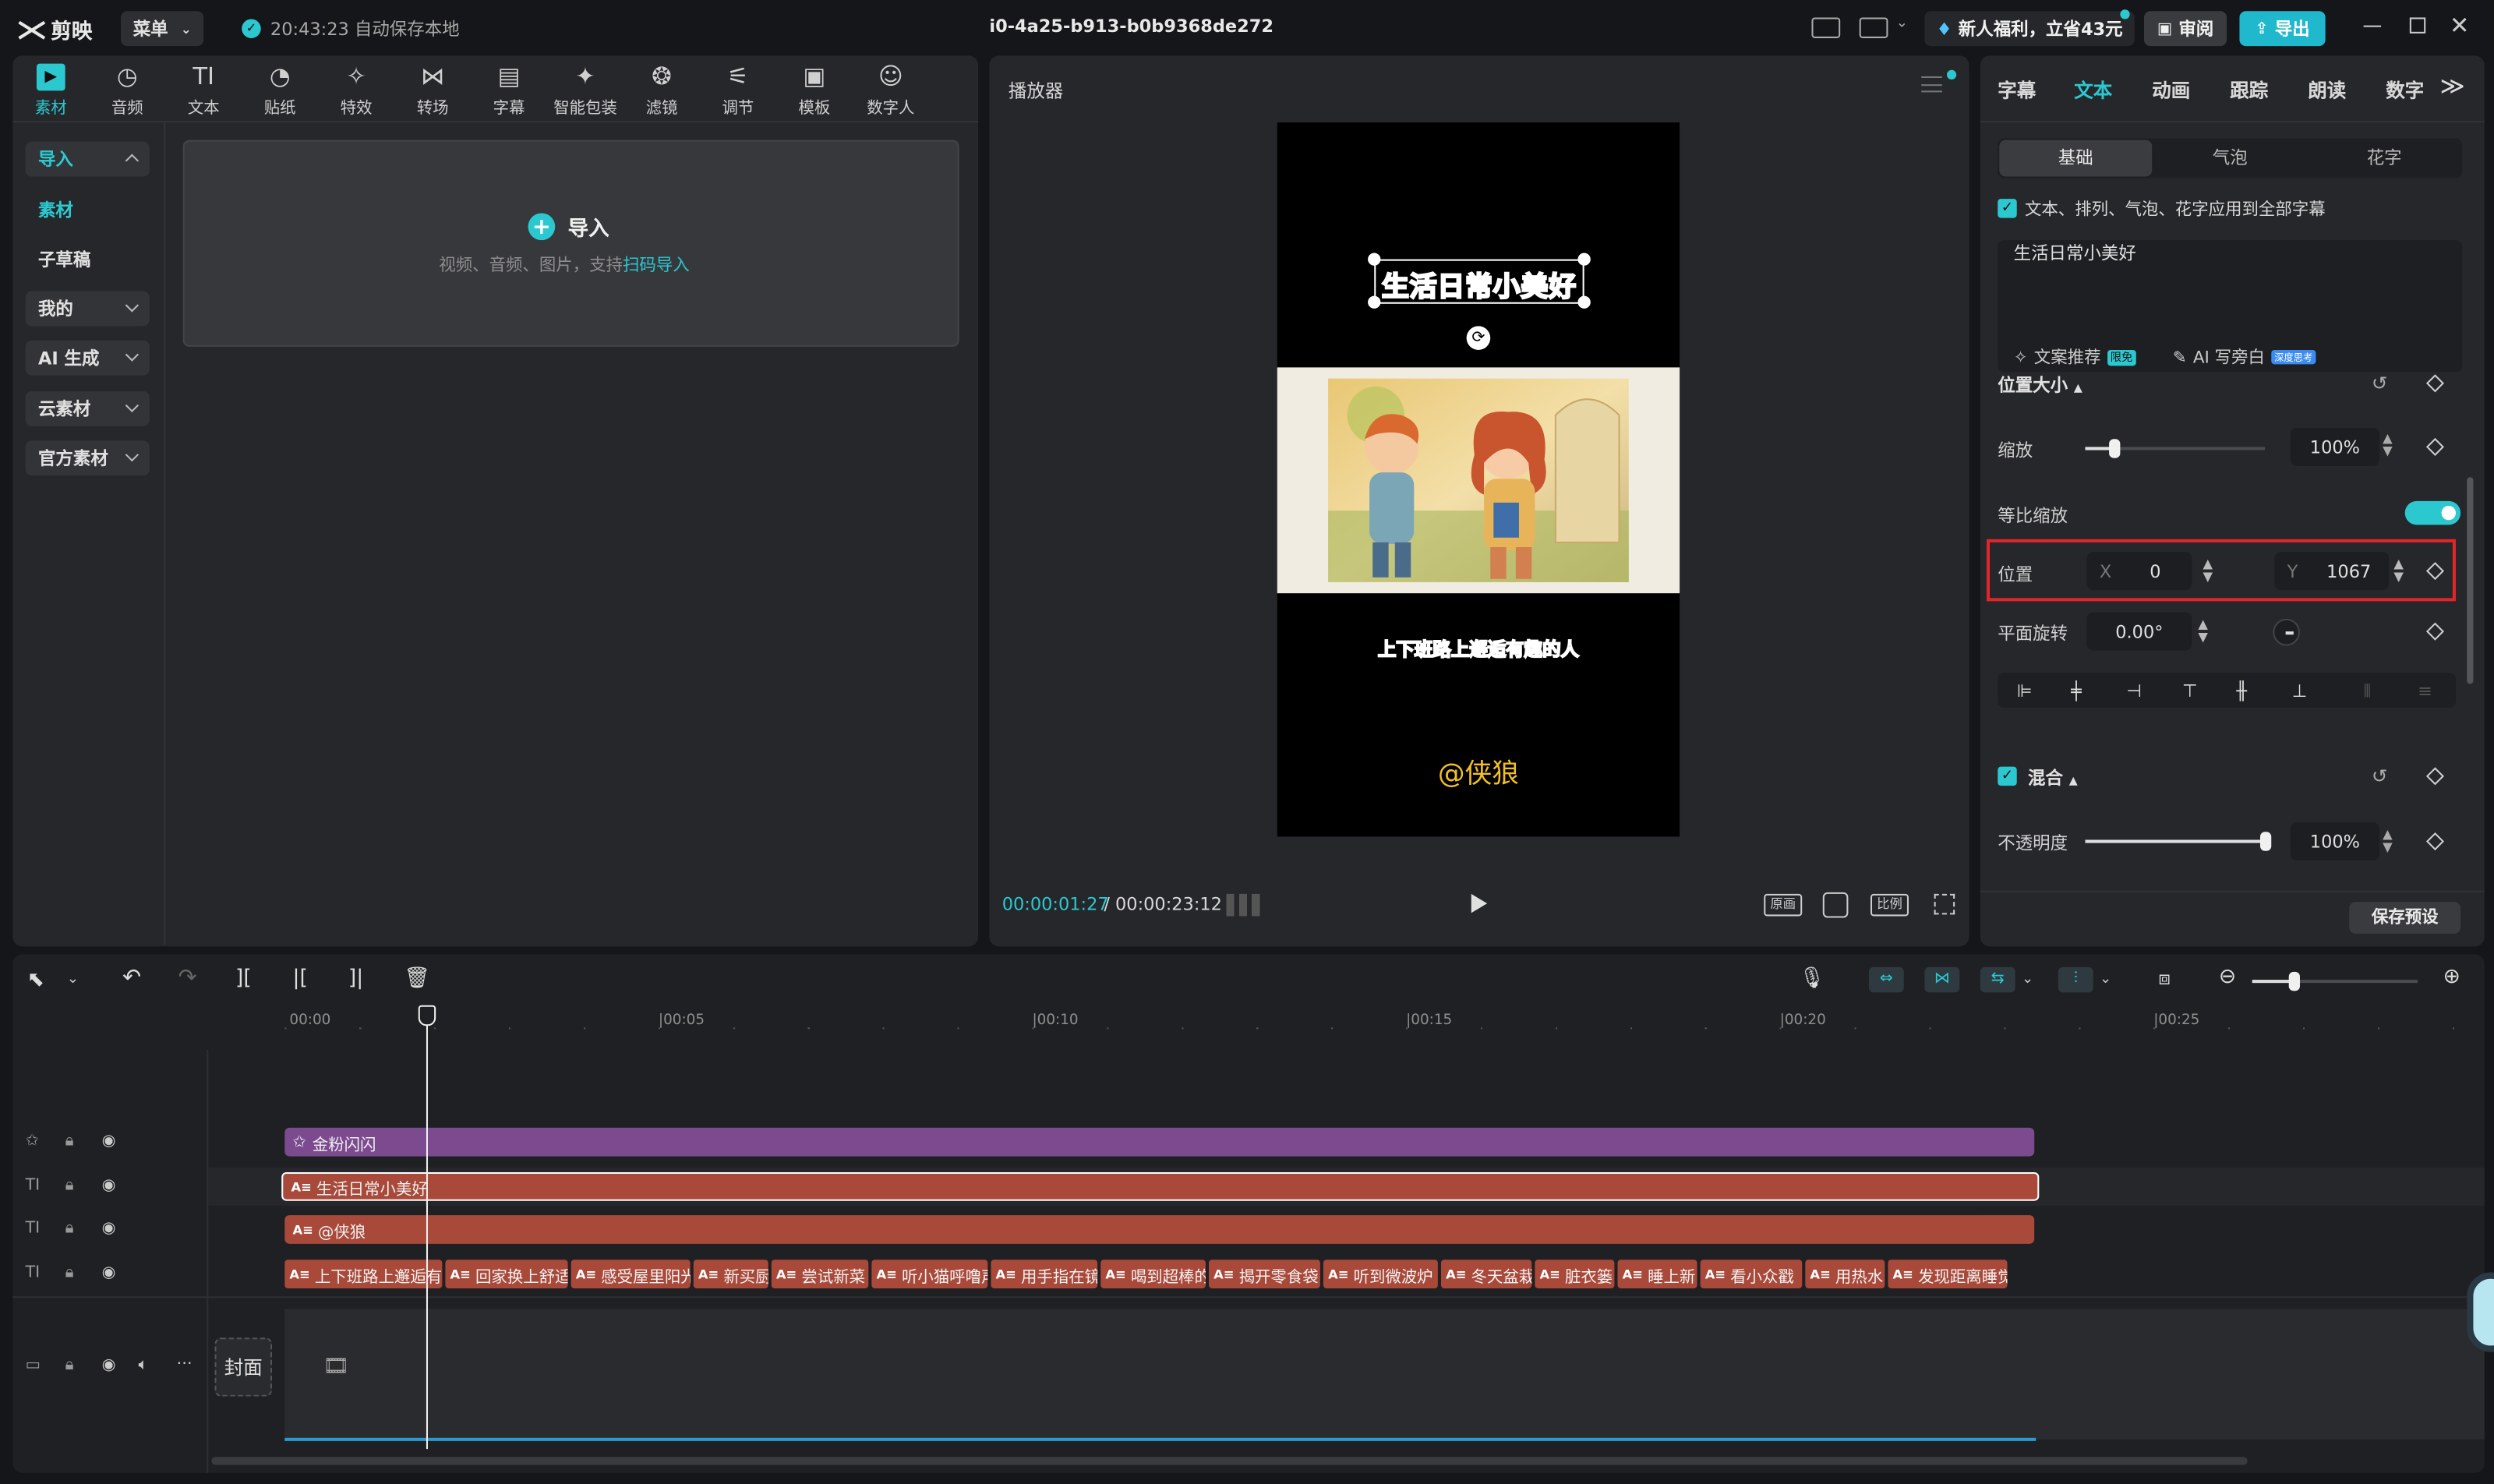 This screenshot has width=2494, height=1484. I want to click on tool-tab-adjust: ⚟ 调节, so click(738, 90).